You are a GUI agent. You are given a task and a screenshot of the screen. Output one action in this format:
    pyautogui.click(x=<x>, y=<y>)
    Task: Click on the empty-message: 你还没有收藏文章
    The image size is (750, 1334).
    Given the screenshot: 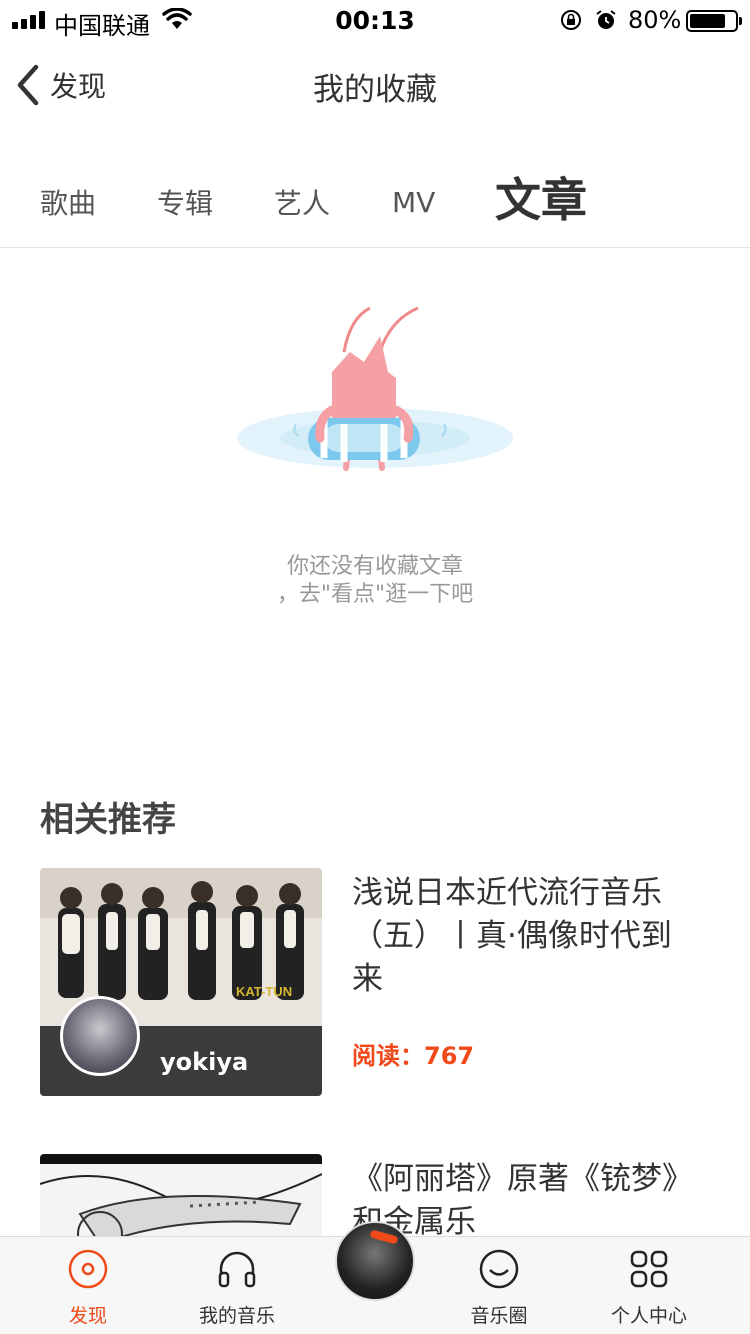 What is the action you would take?
    pyautogui.click(x=374, y=566)
    